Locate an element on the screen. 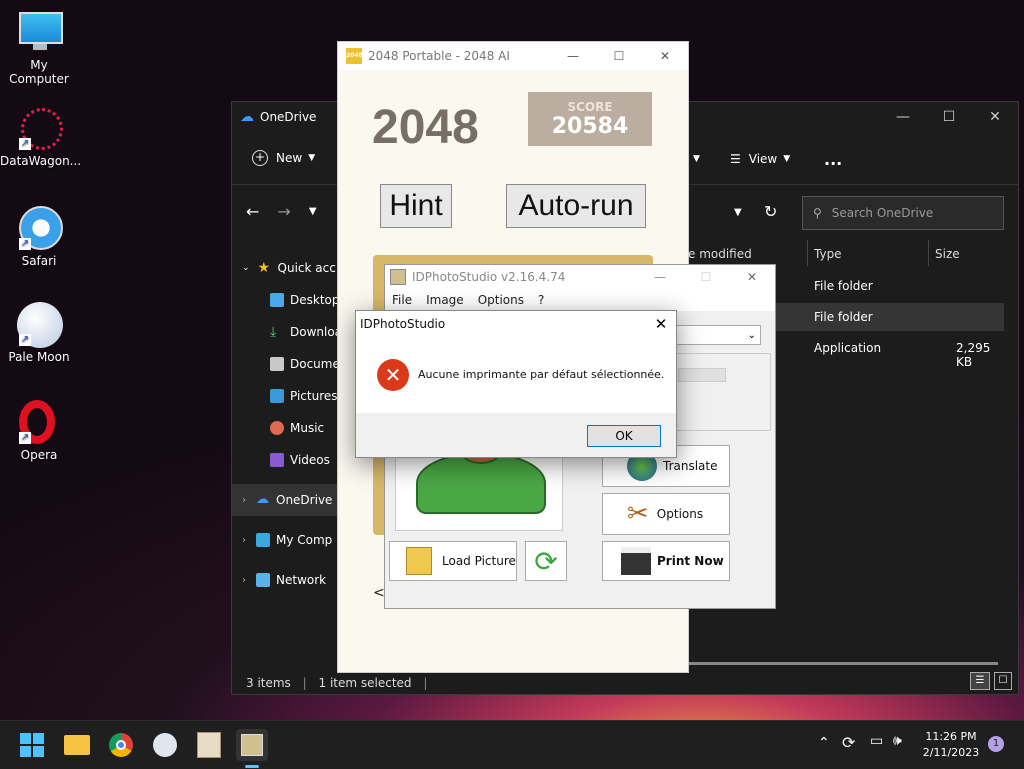 The width and height of the screenshot is (1024, 769). clock-date: 2/11/2023 is located at coordinates (951, 752).